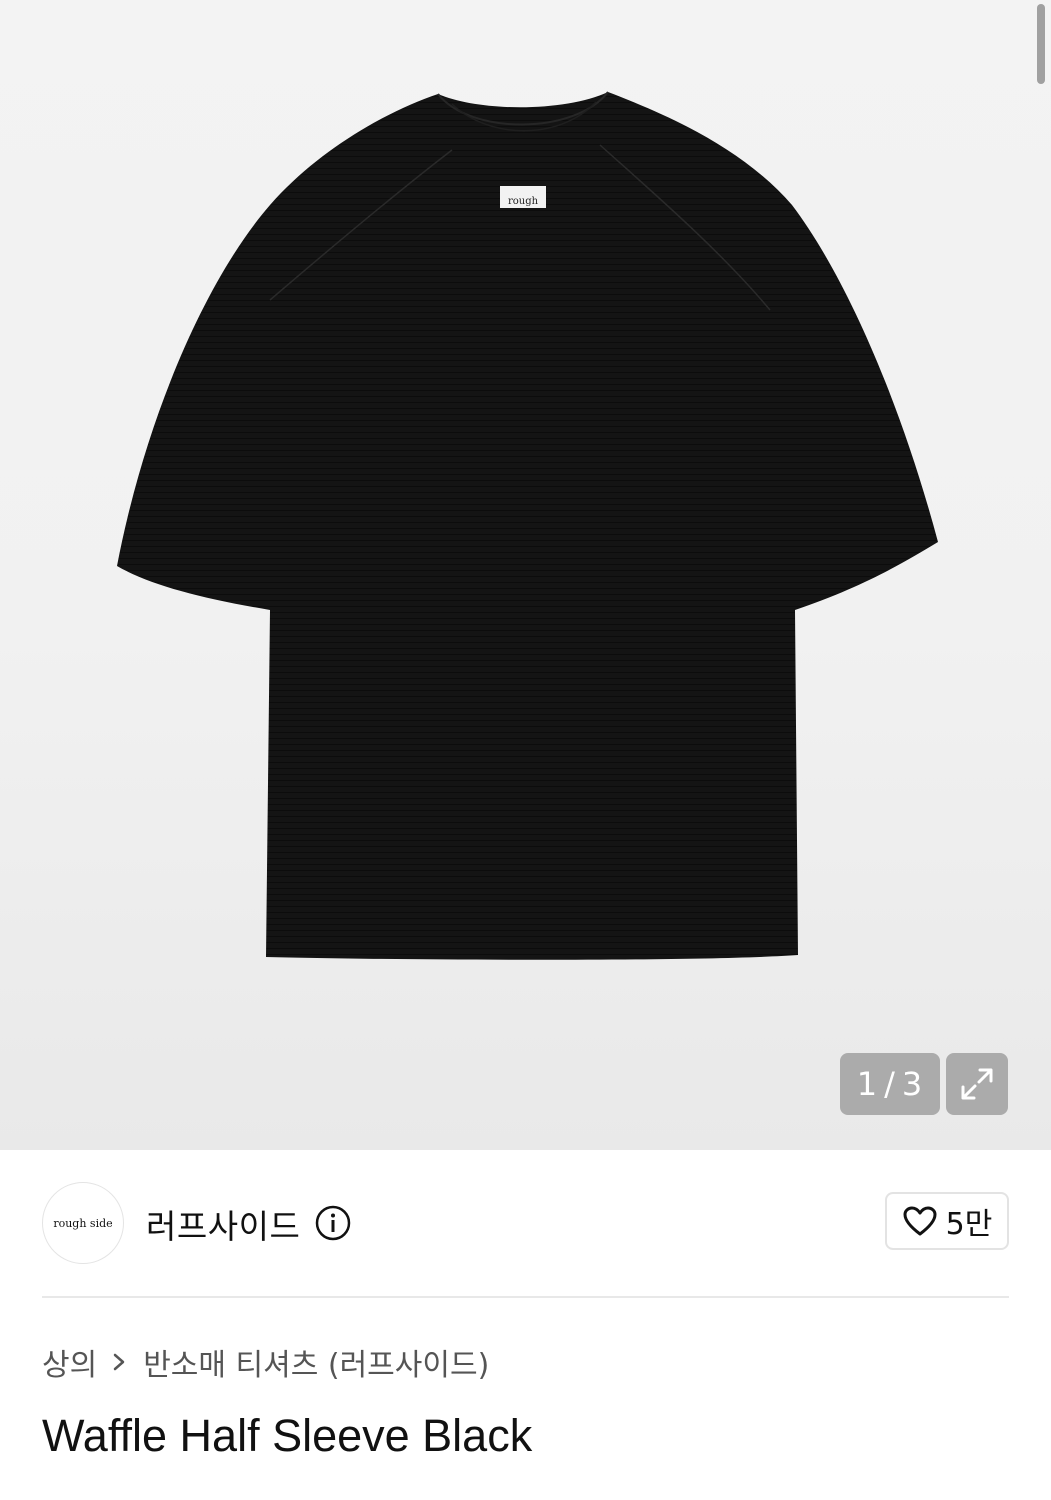 The width and height of the screenshot is (1051, 1500). Describe the element at coordinates (867, 1084) in the screenshot. I see `counter-current: 1` at that location.